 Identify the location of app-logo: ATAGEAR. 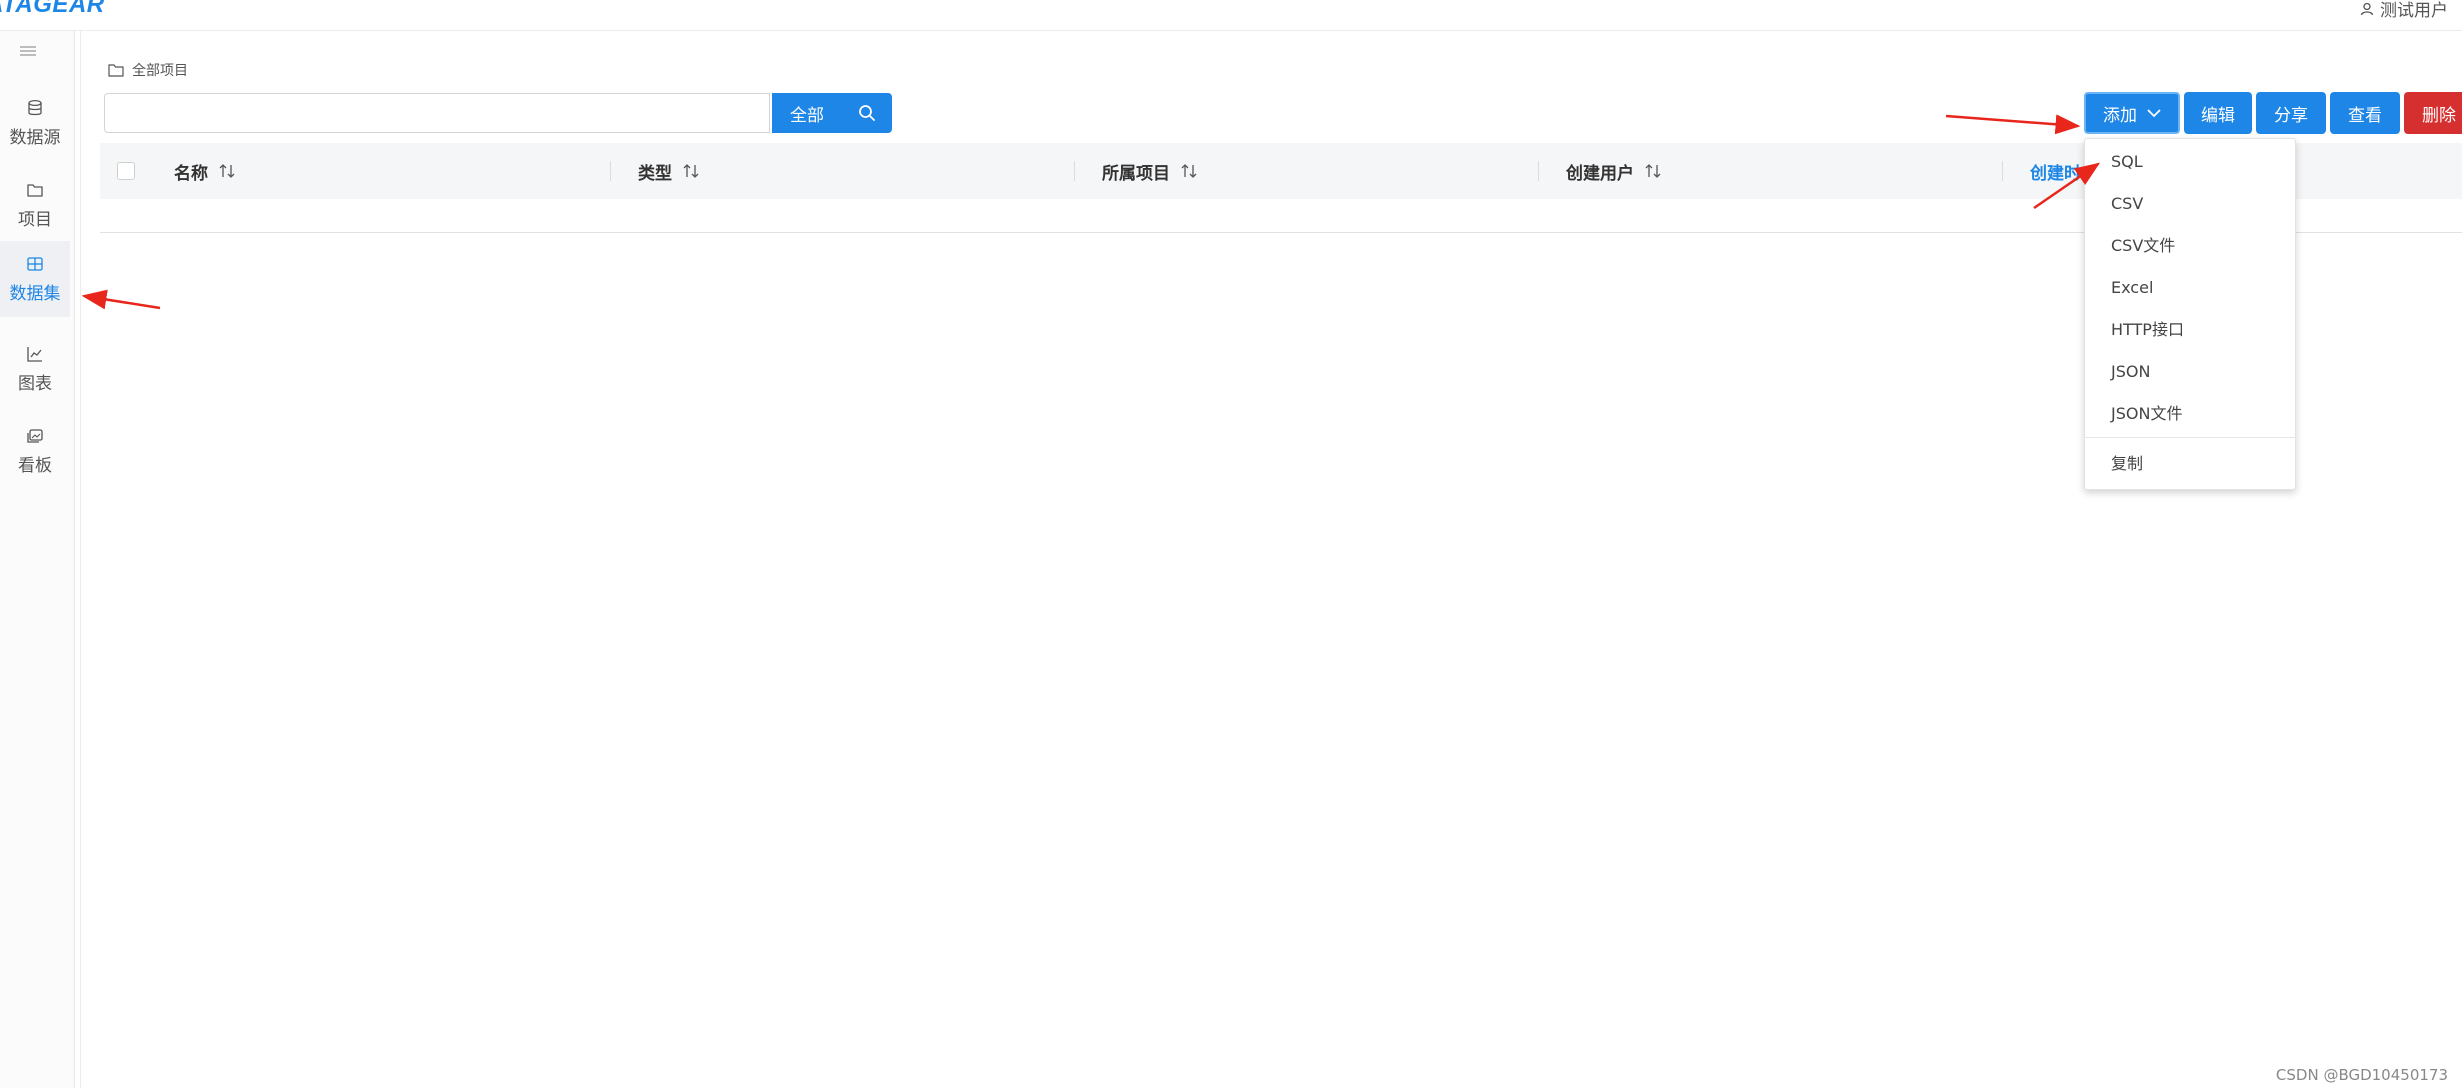
(52, 9).